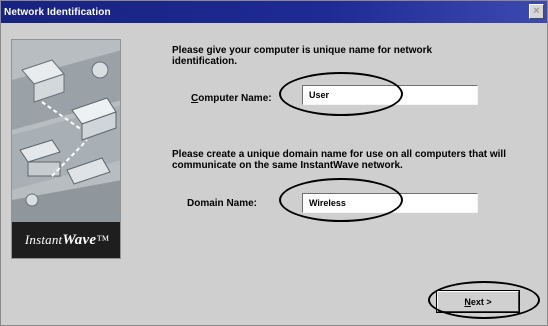  Describe the element at coordinates (222, 203) in the screenshot. I see `domain-name-label: Domain Name:` at that location.